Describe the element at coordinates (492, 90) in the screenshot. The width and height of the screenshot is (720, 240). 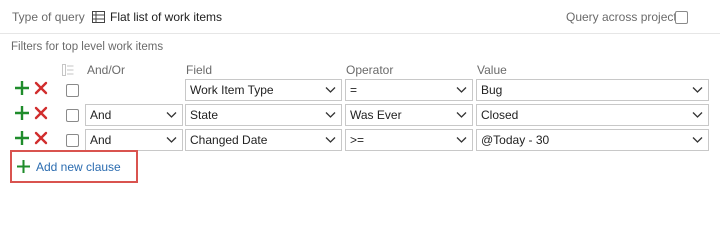
I see `value-text: Bug` at that location.